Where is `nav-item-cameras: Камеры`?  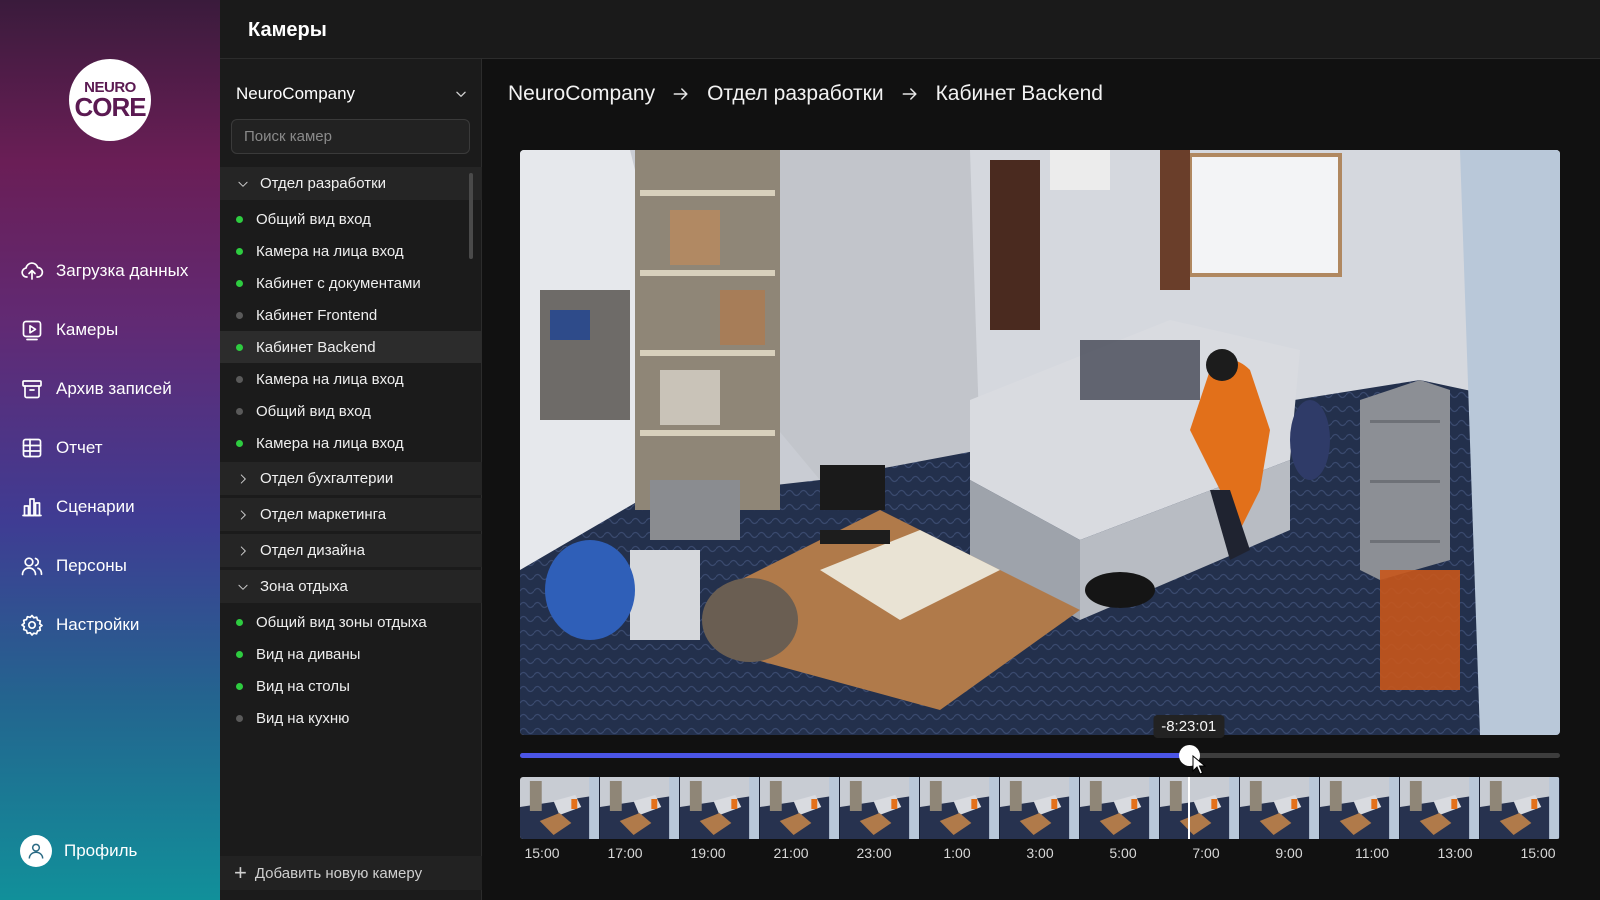
nav-item-cameras: Камеры is located at coordinates (69, 330).